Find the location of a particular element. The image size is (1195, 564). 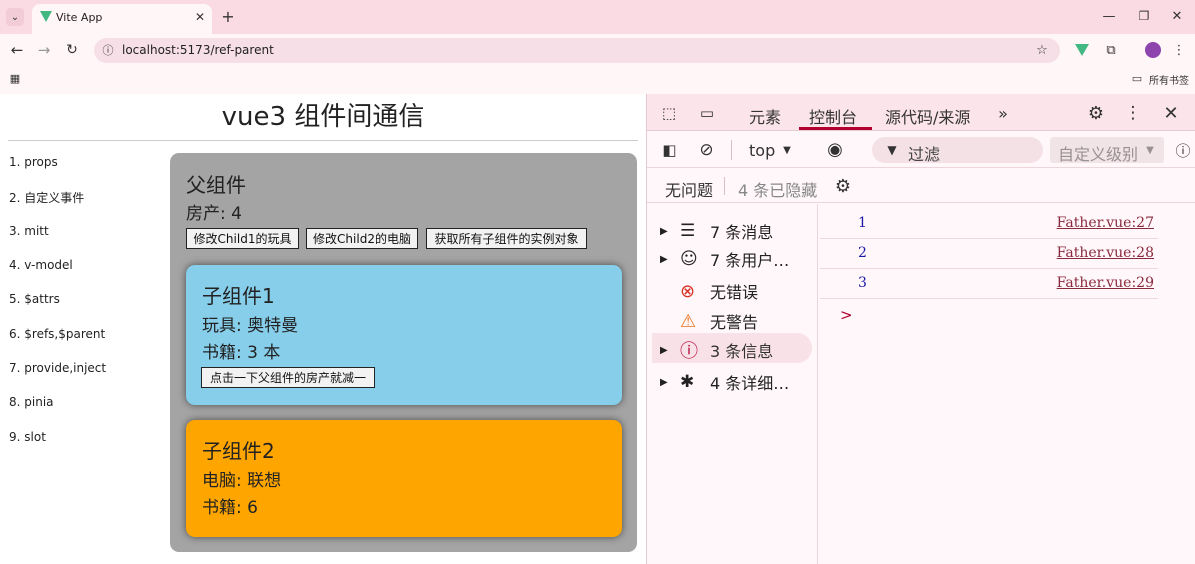

user-icon: ☺ is located at coordinates (689, 259).